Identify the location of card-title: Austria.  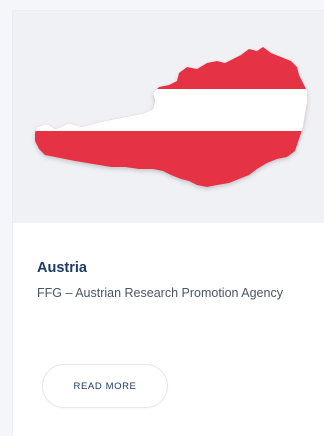
(172, 268).